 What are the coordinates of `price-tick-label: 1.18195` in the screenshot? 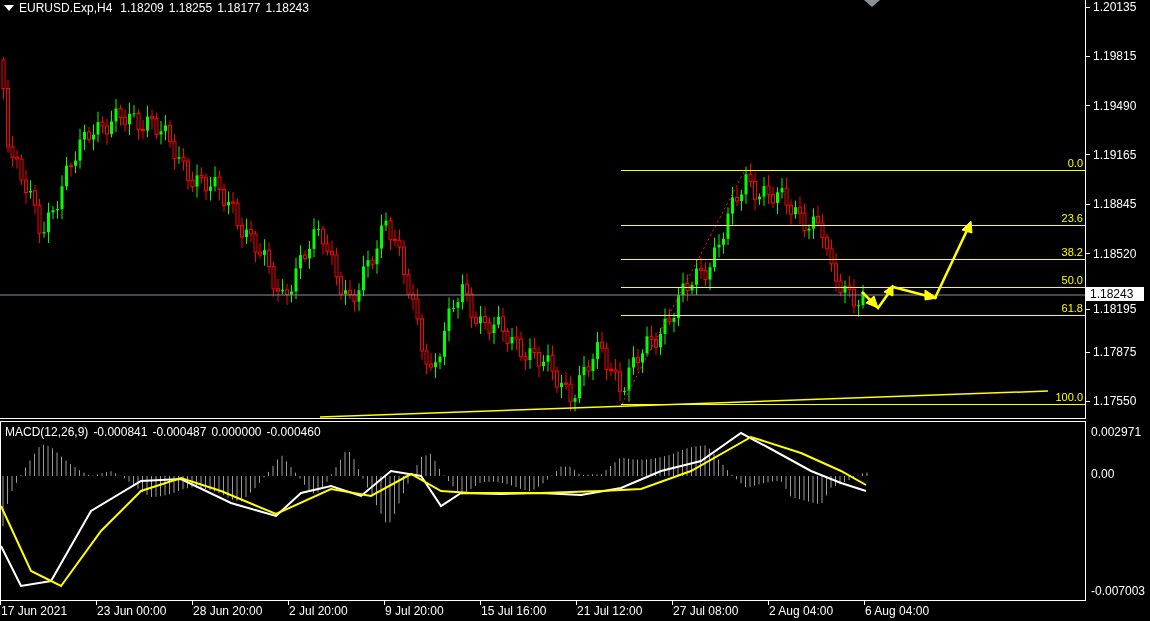 It's located at (1115, 309).